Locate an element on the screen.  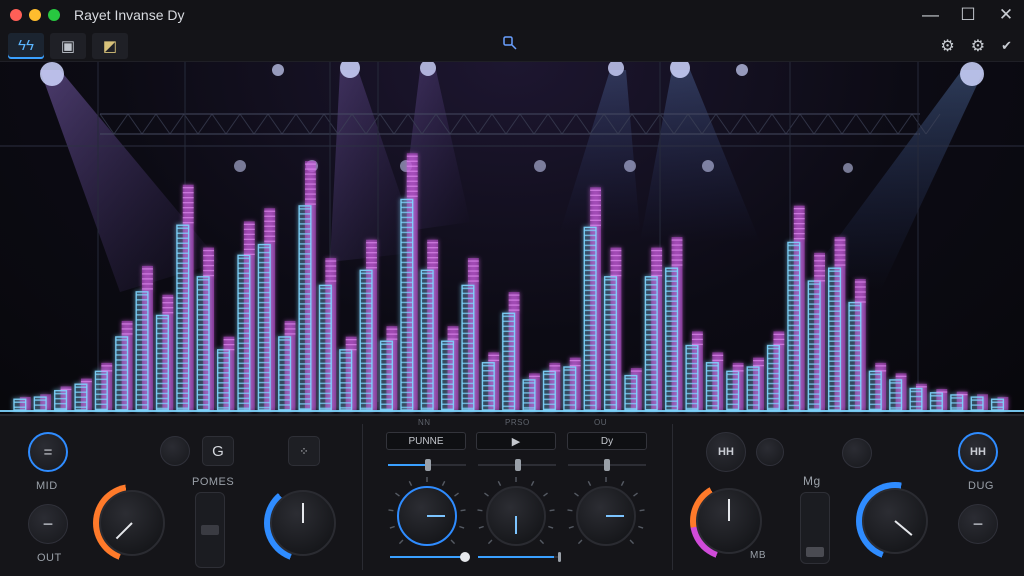
save-icon: ▣ is located at coordinates (68, 46).